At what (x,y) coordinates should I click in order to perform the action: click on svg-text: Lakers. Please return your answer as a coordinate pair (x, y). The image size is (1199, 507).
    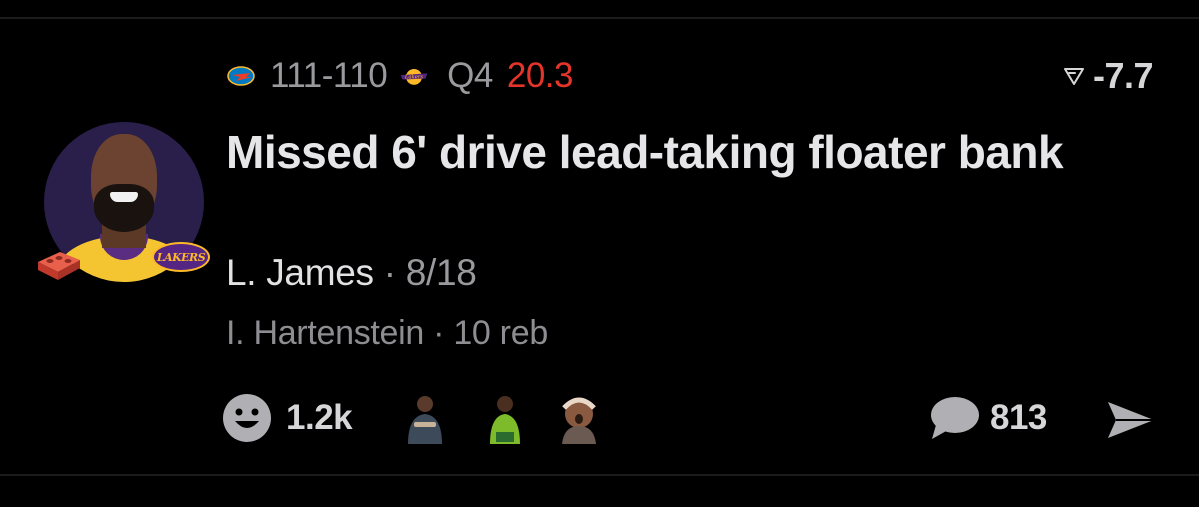
    Looking at the image, I should click on (414, 78).